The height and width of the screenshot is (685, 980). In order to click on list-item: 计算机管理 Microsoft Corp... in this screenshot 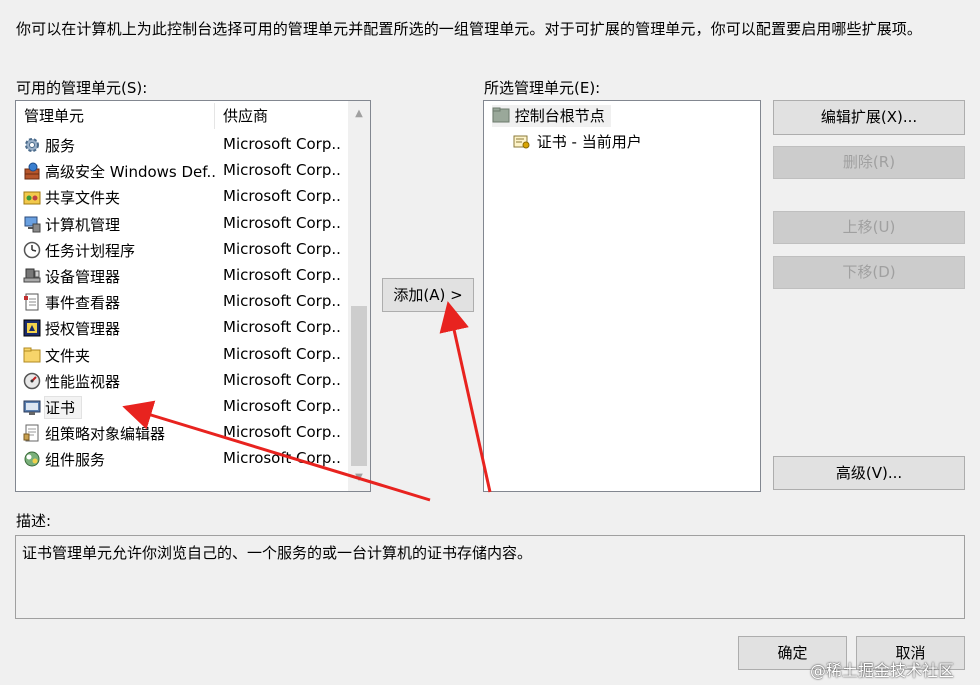, I will do `click(181, 224)`.